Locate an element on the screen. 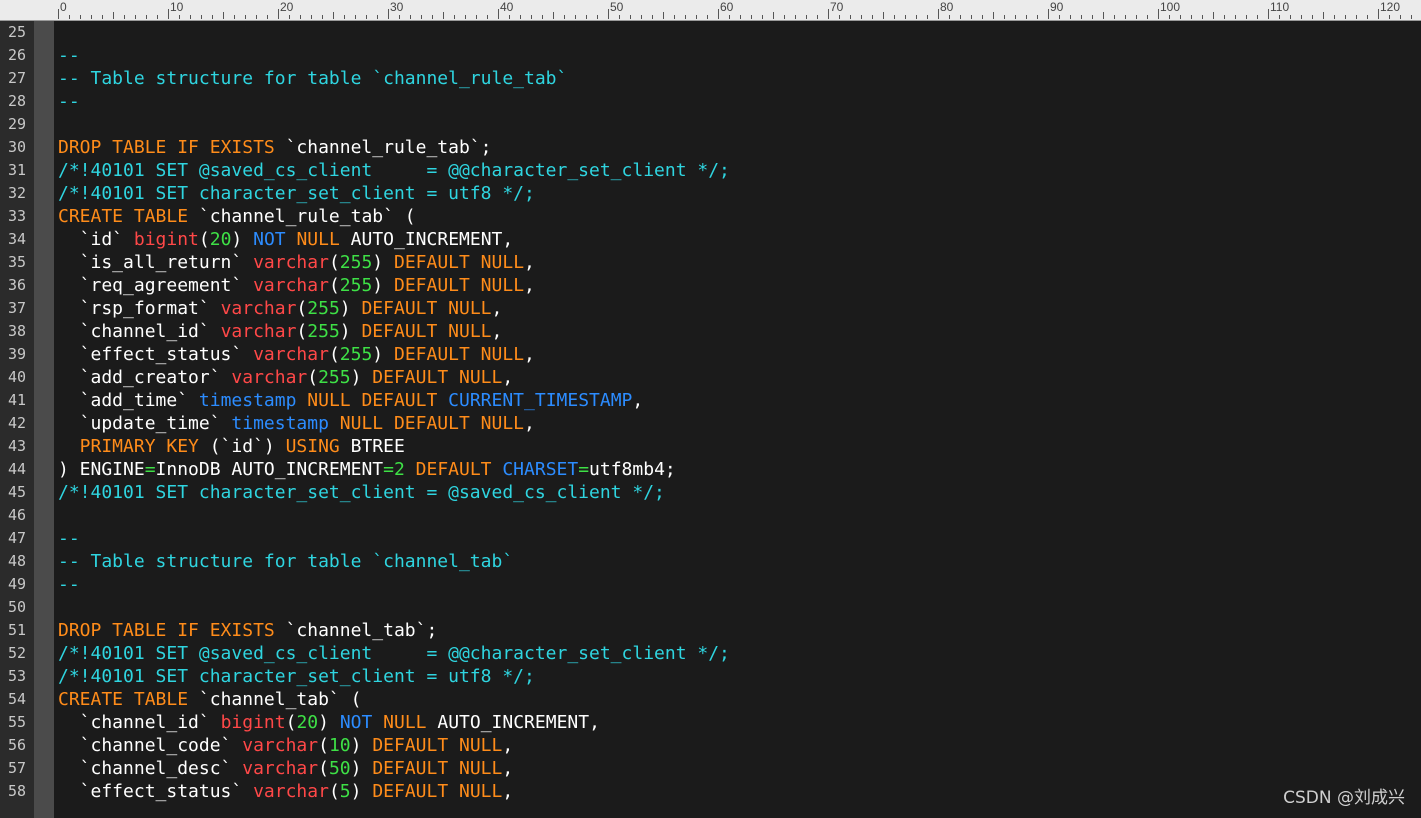  code-line: 33 CREATE TABLE `channel_rule_tab` ( is located at coordinates (710, 216).